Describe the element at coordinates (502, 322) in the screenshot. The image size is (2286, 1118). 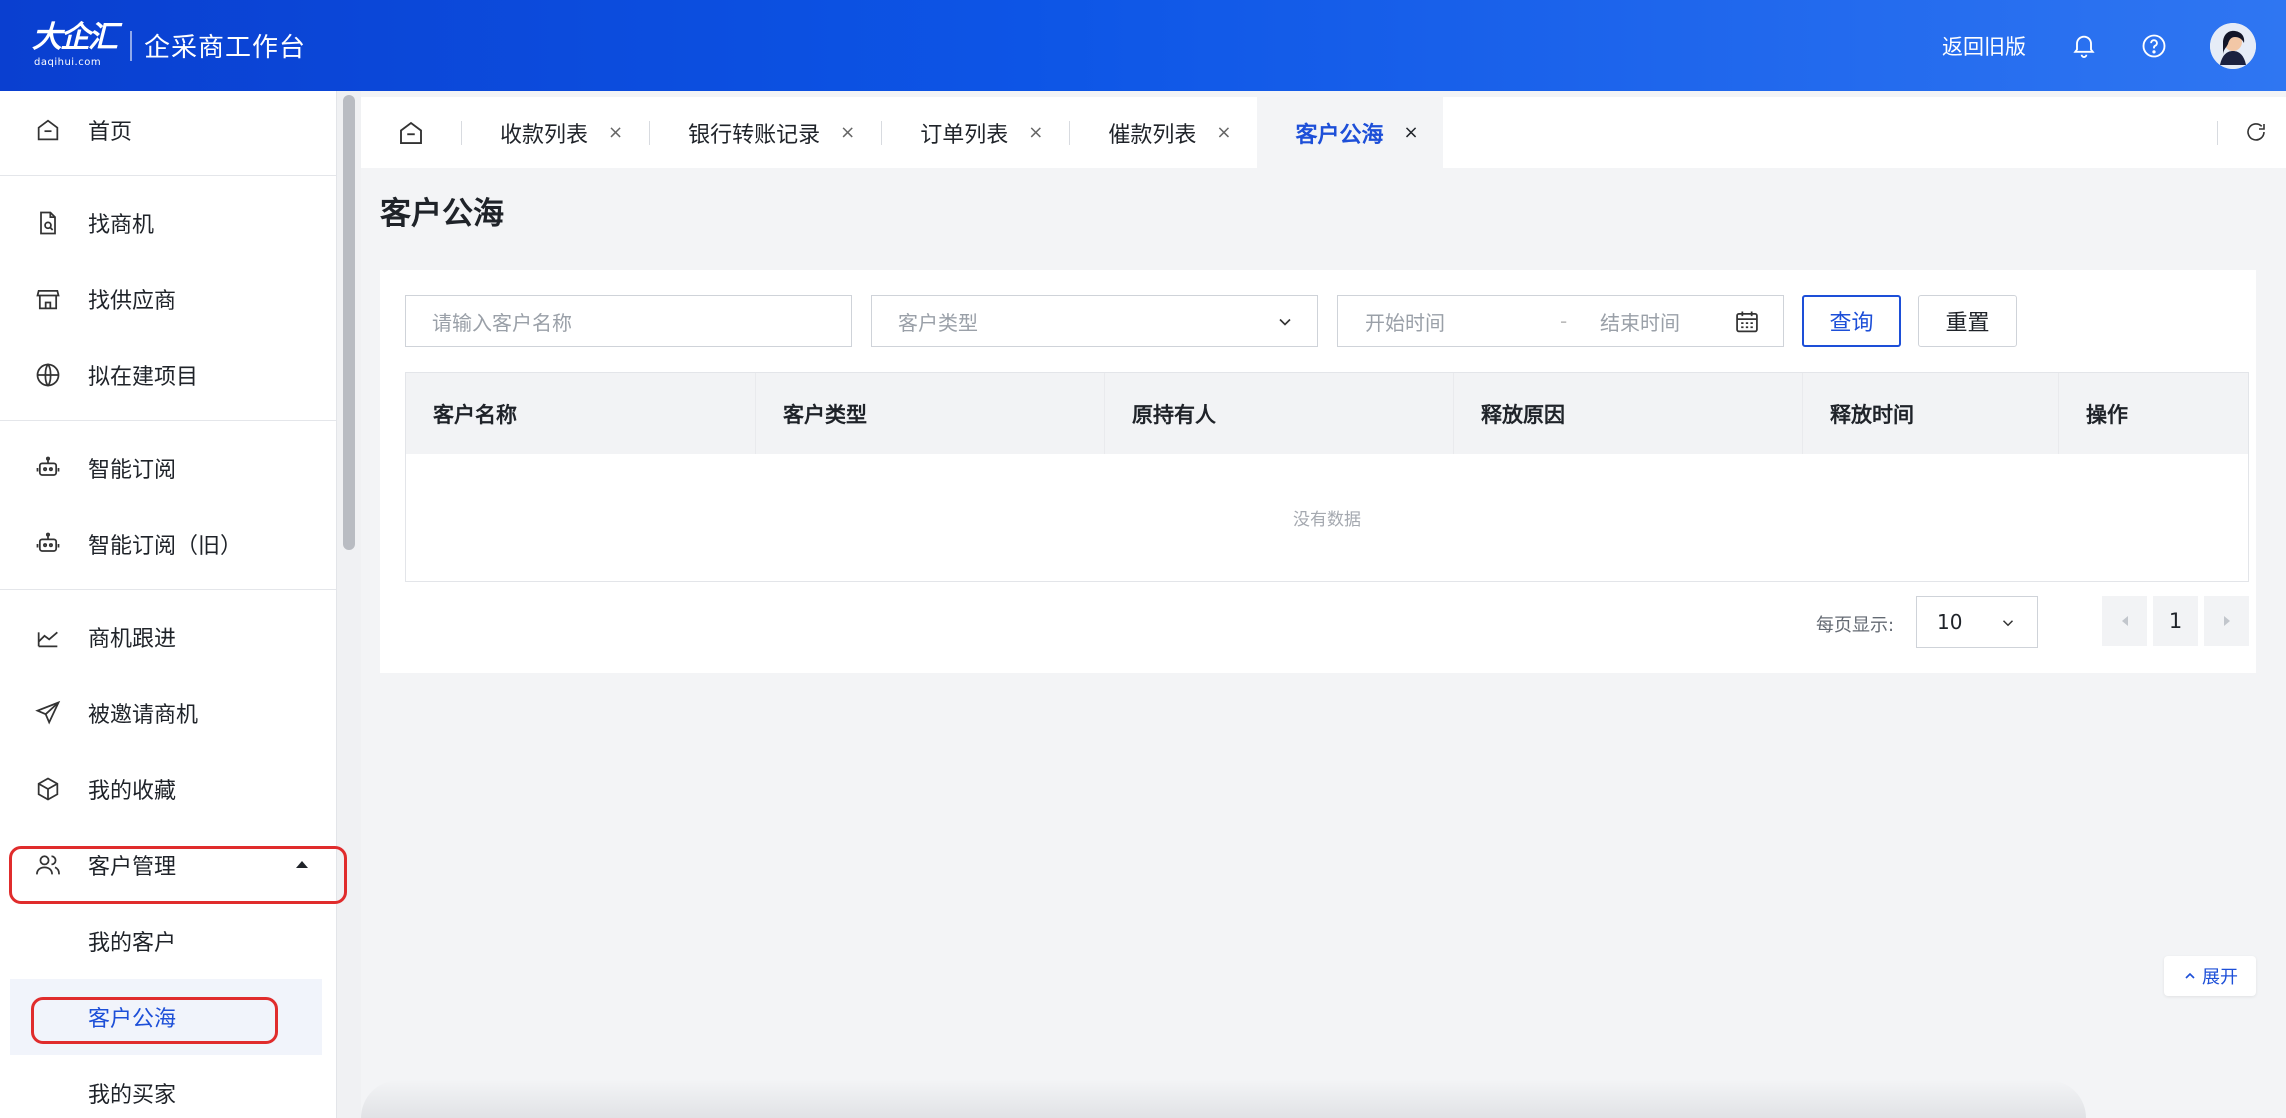
I see `placeholder: 请输入客户名称` at that location.